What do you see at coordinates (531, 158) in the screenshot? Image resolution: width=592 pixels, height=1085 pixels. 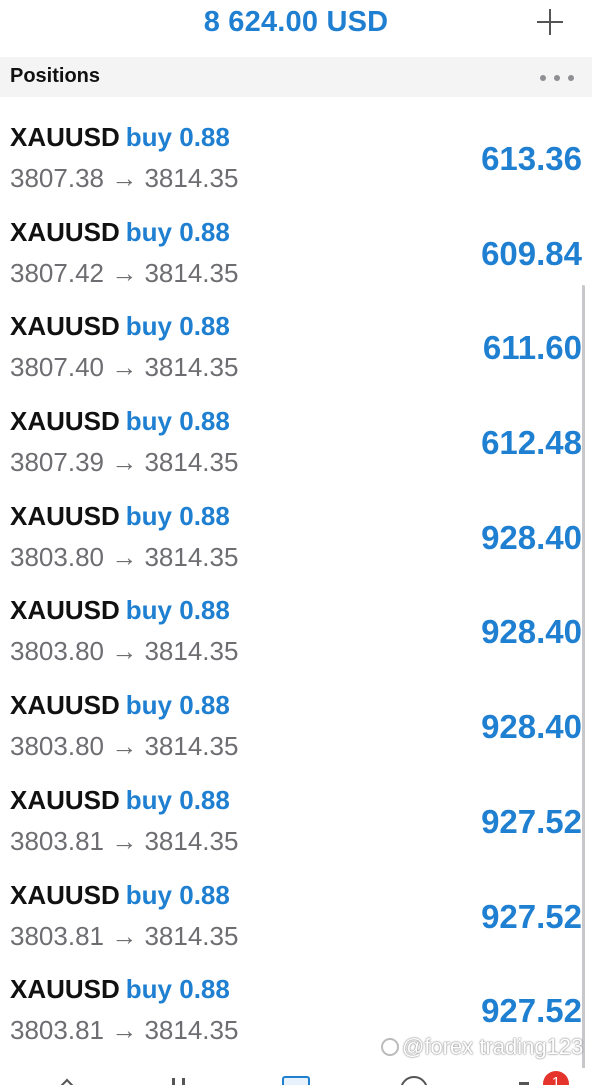 I see `profit-value: 613.36` at bounding box center [531, 158].